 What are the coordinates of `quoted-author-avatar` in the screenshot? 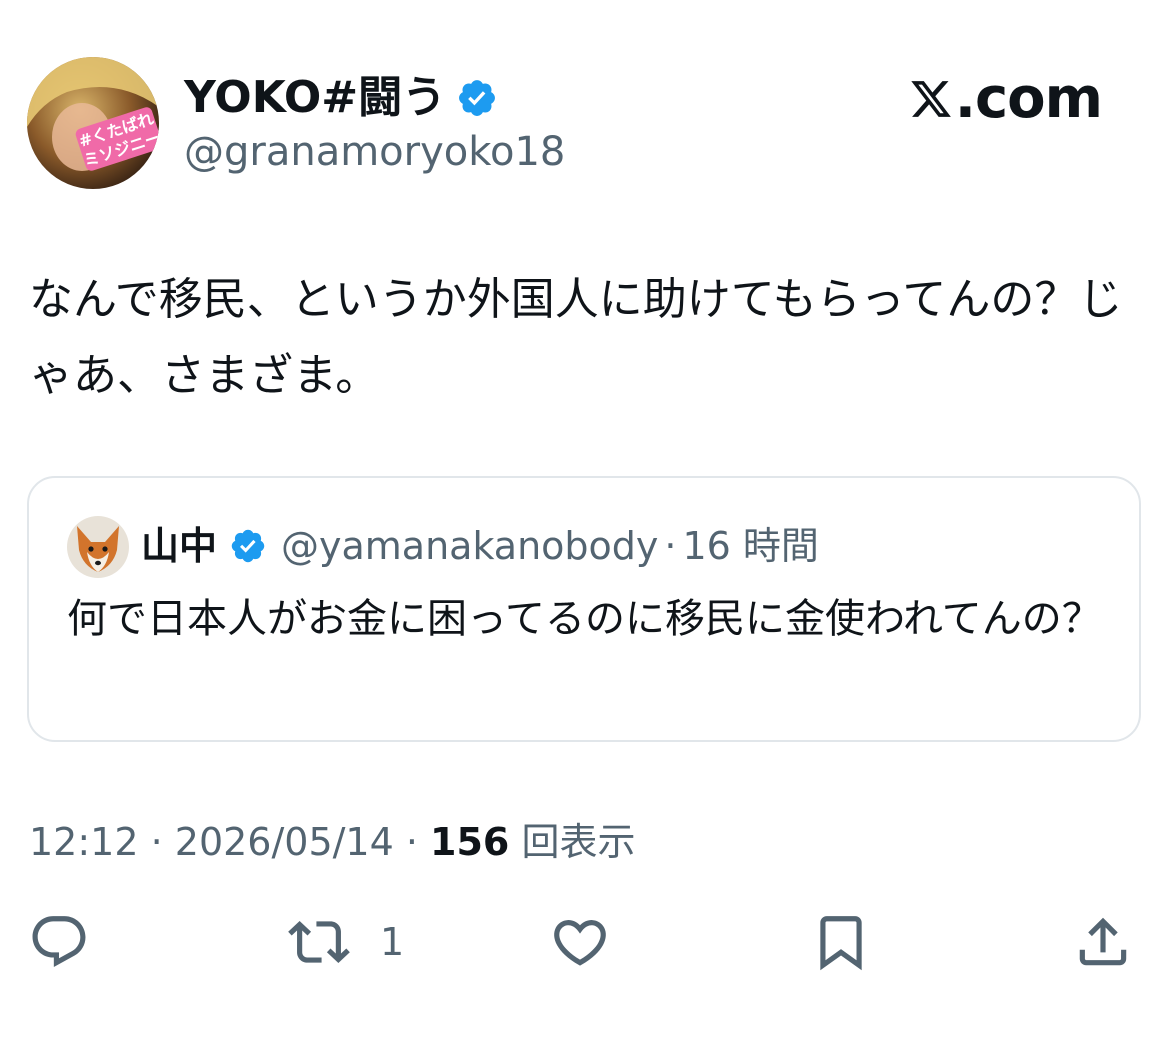 It's located at (98, 547).